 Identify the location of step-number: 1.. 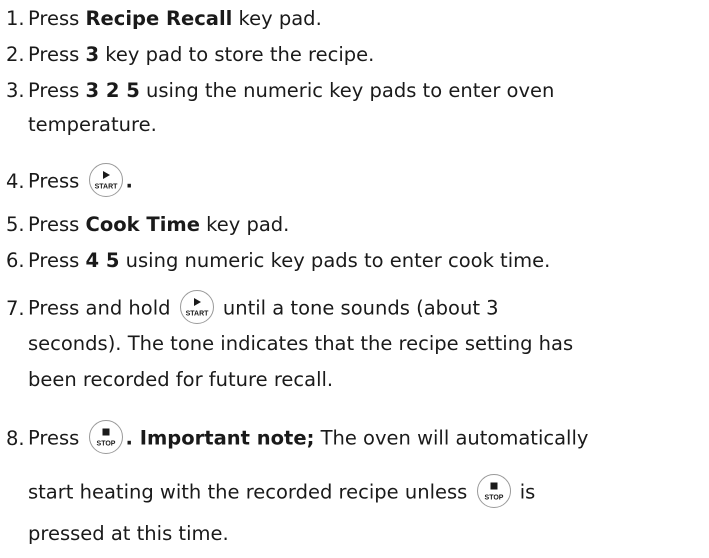
(15, 18).